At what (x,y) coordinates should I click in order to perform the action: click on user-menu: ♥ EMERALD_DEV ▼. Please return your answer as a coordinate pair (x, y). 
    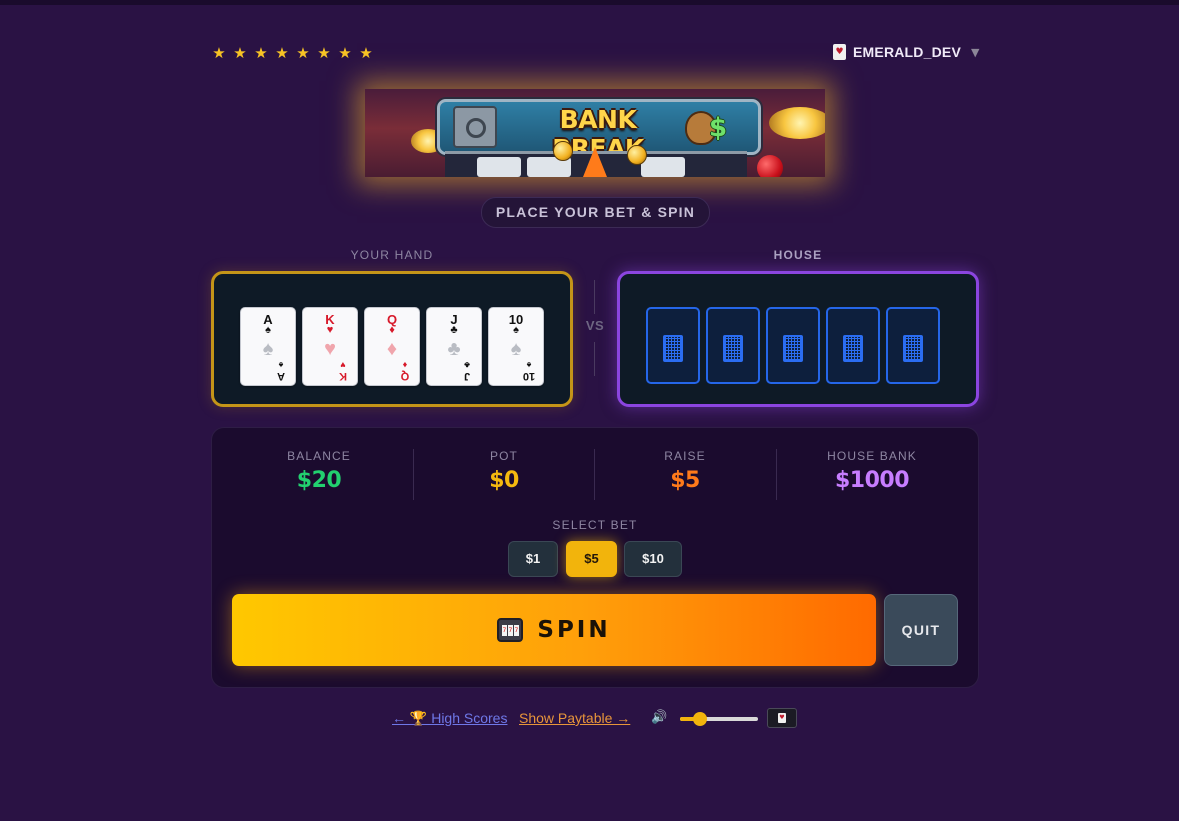
    Looking at the image, I should click on (906, 52).